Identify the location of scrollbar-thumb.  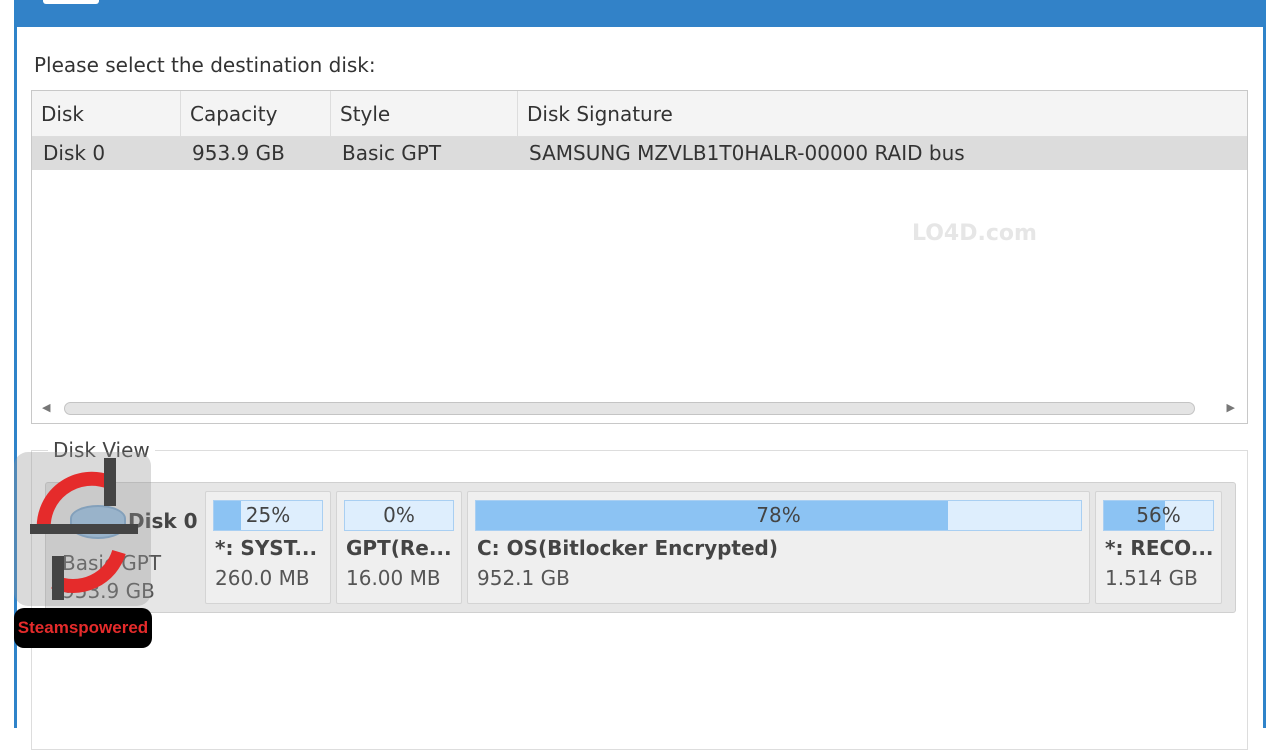
(629, 408).